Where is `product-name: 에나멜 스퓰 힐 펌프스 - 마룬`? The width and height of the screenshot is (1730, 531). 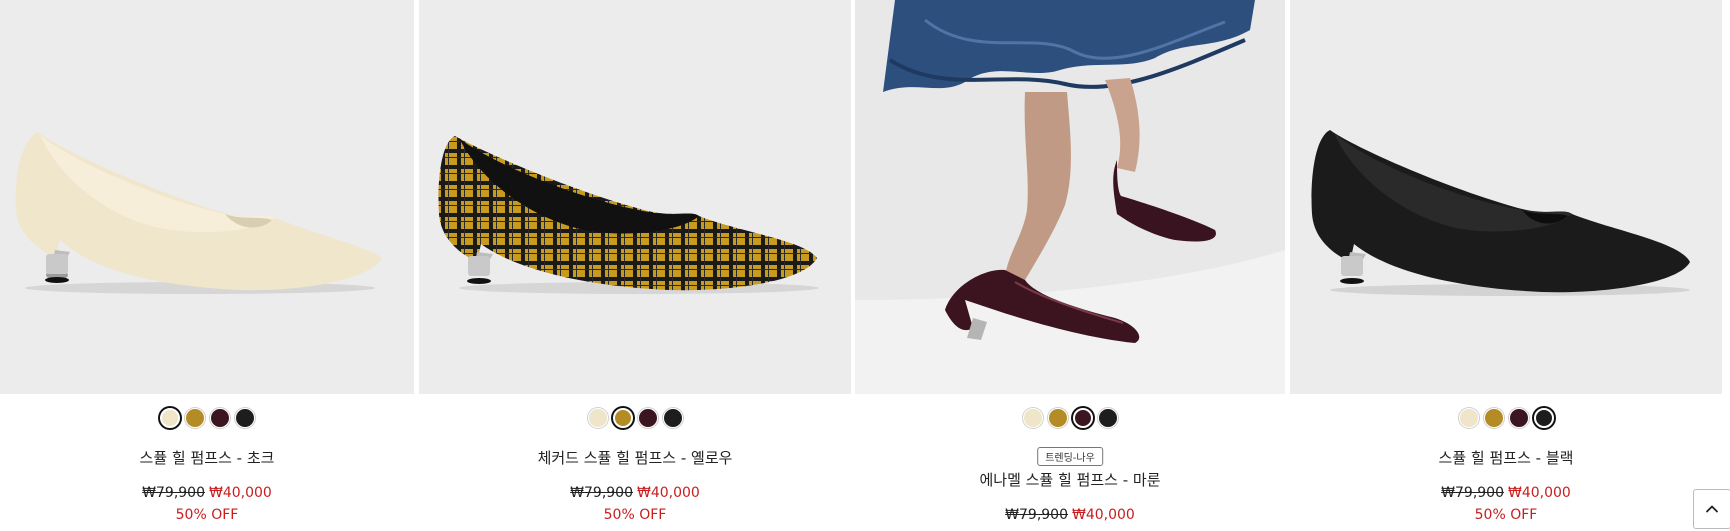 product-name: 에나멜 스퓰 힐 펌프스 - 마룬 is located at coordinates (1070, 479).